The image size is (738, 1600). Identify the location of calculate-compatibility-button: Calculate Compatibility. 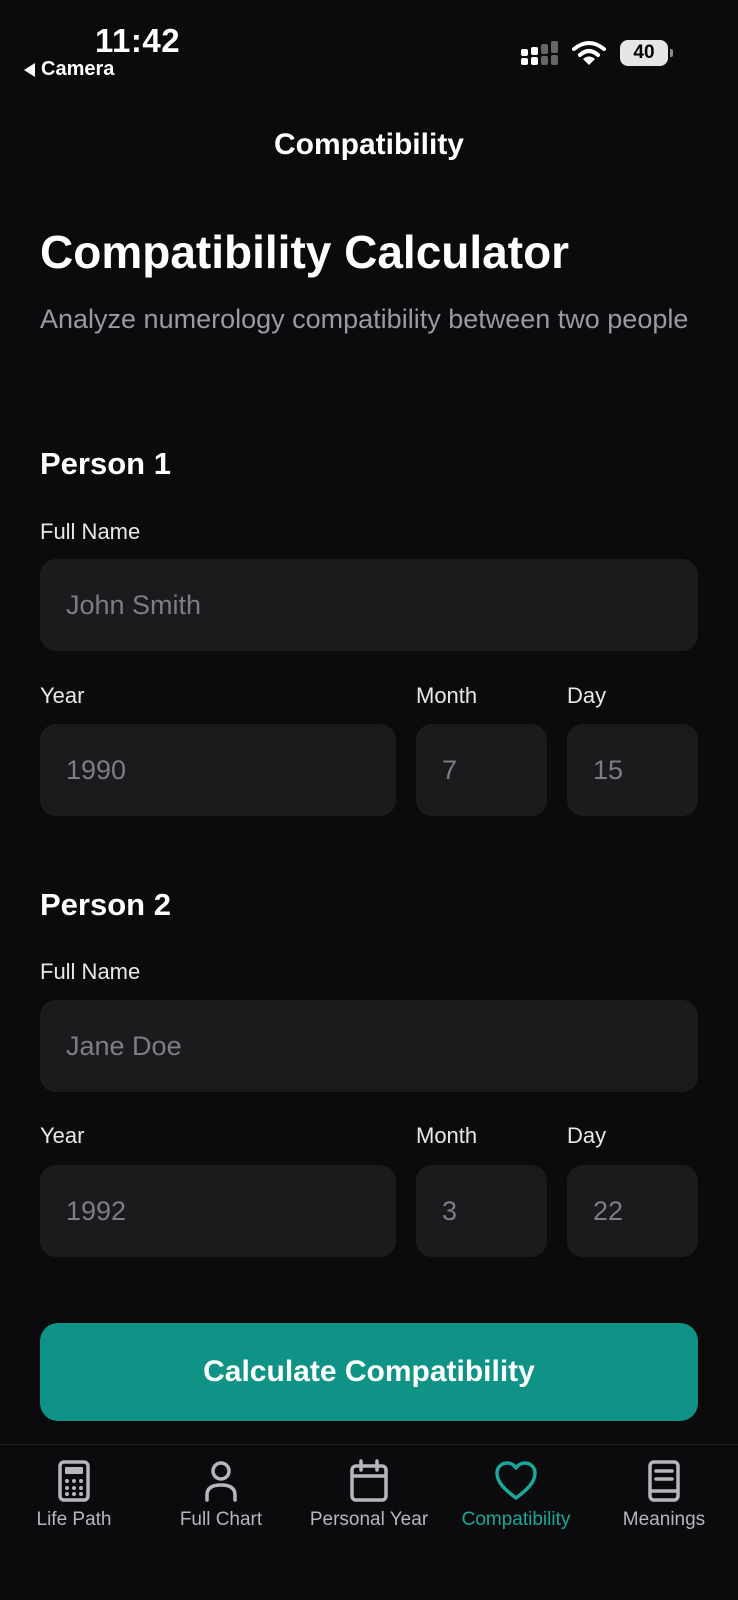
(369, 1372).